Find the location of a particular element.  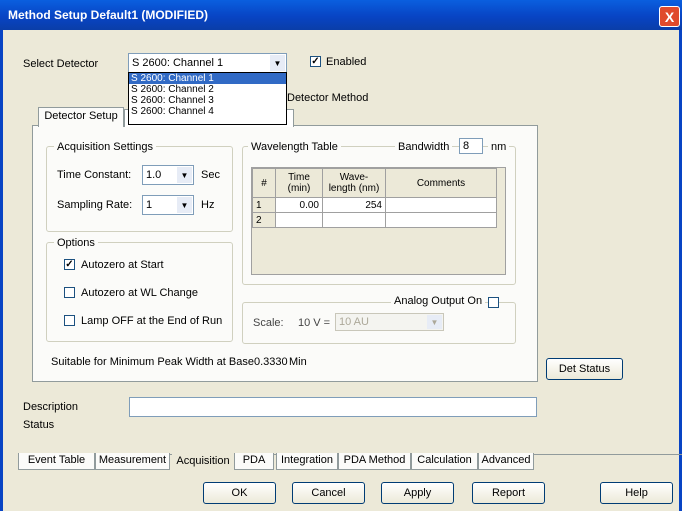

cell-wave: 254 is located at coordinates (354, 205).